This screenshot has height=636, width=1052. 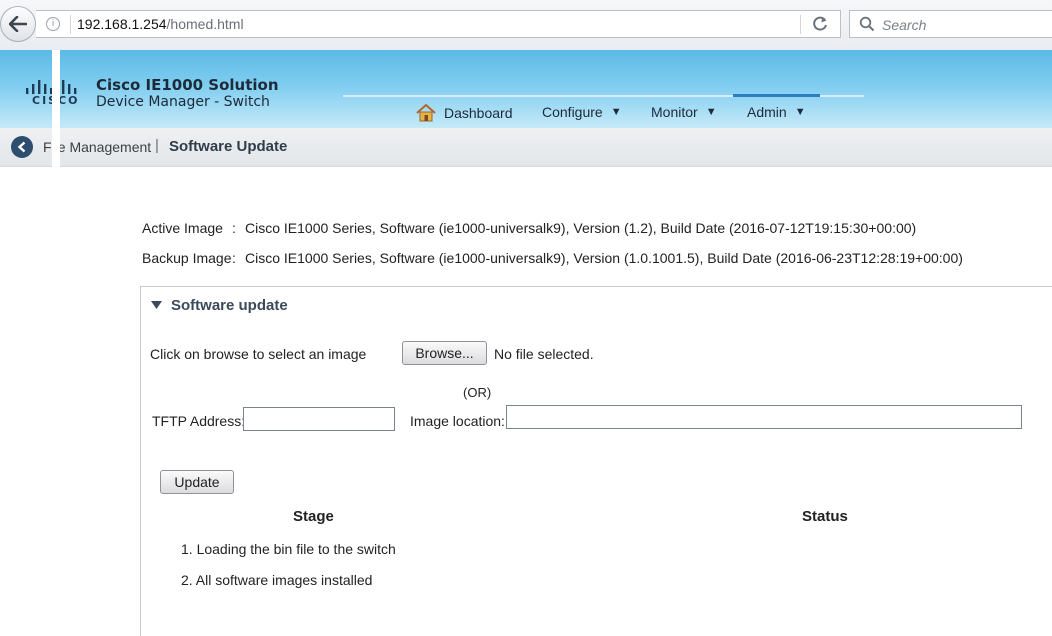 What do you see at coordinates (197, 482) in the screenshot?
I see `update-button: Update` at bounding box center [197, 482].